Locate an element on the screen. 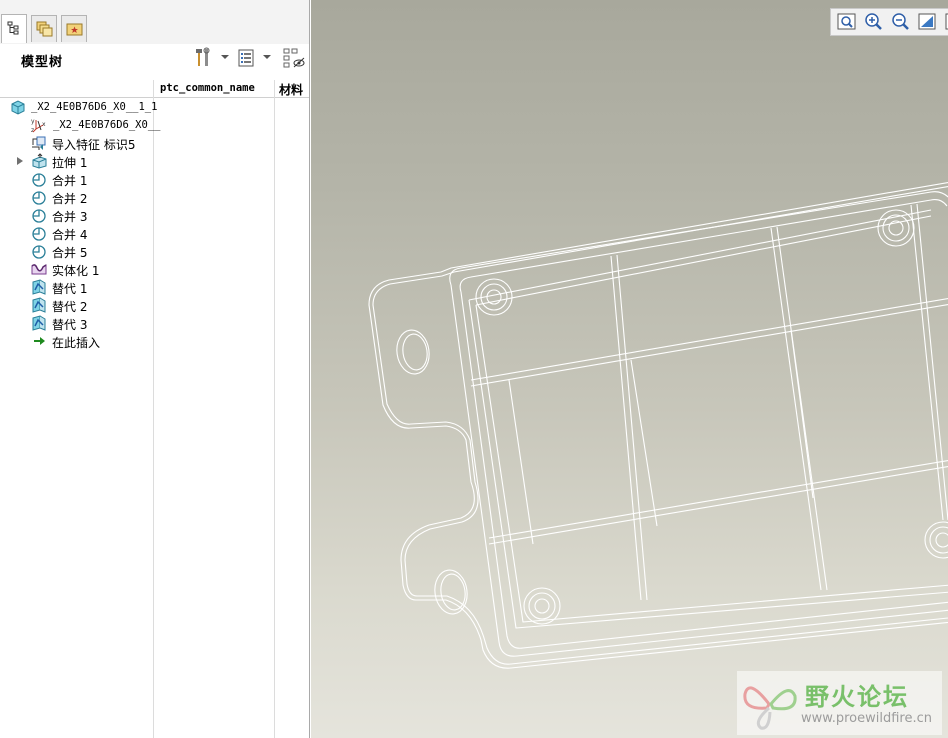 The height and width of the screenshot is (738, 948). tree-item-label: 拉伸 1 is located at coordinates (70, 163).